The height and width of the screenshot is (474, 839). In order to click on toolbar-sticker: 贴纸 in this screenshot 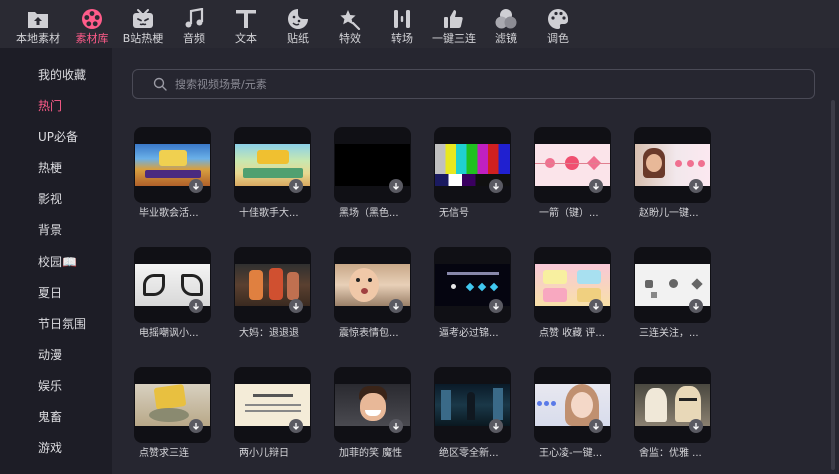, I will do `click(298, 24)`.